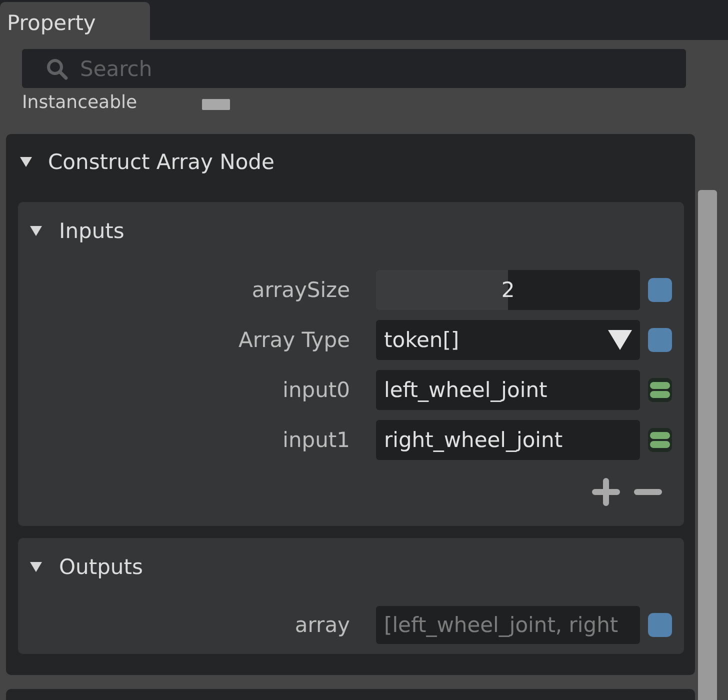  I want to click on field-label: array, so click(322, 625).